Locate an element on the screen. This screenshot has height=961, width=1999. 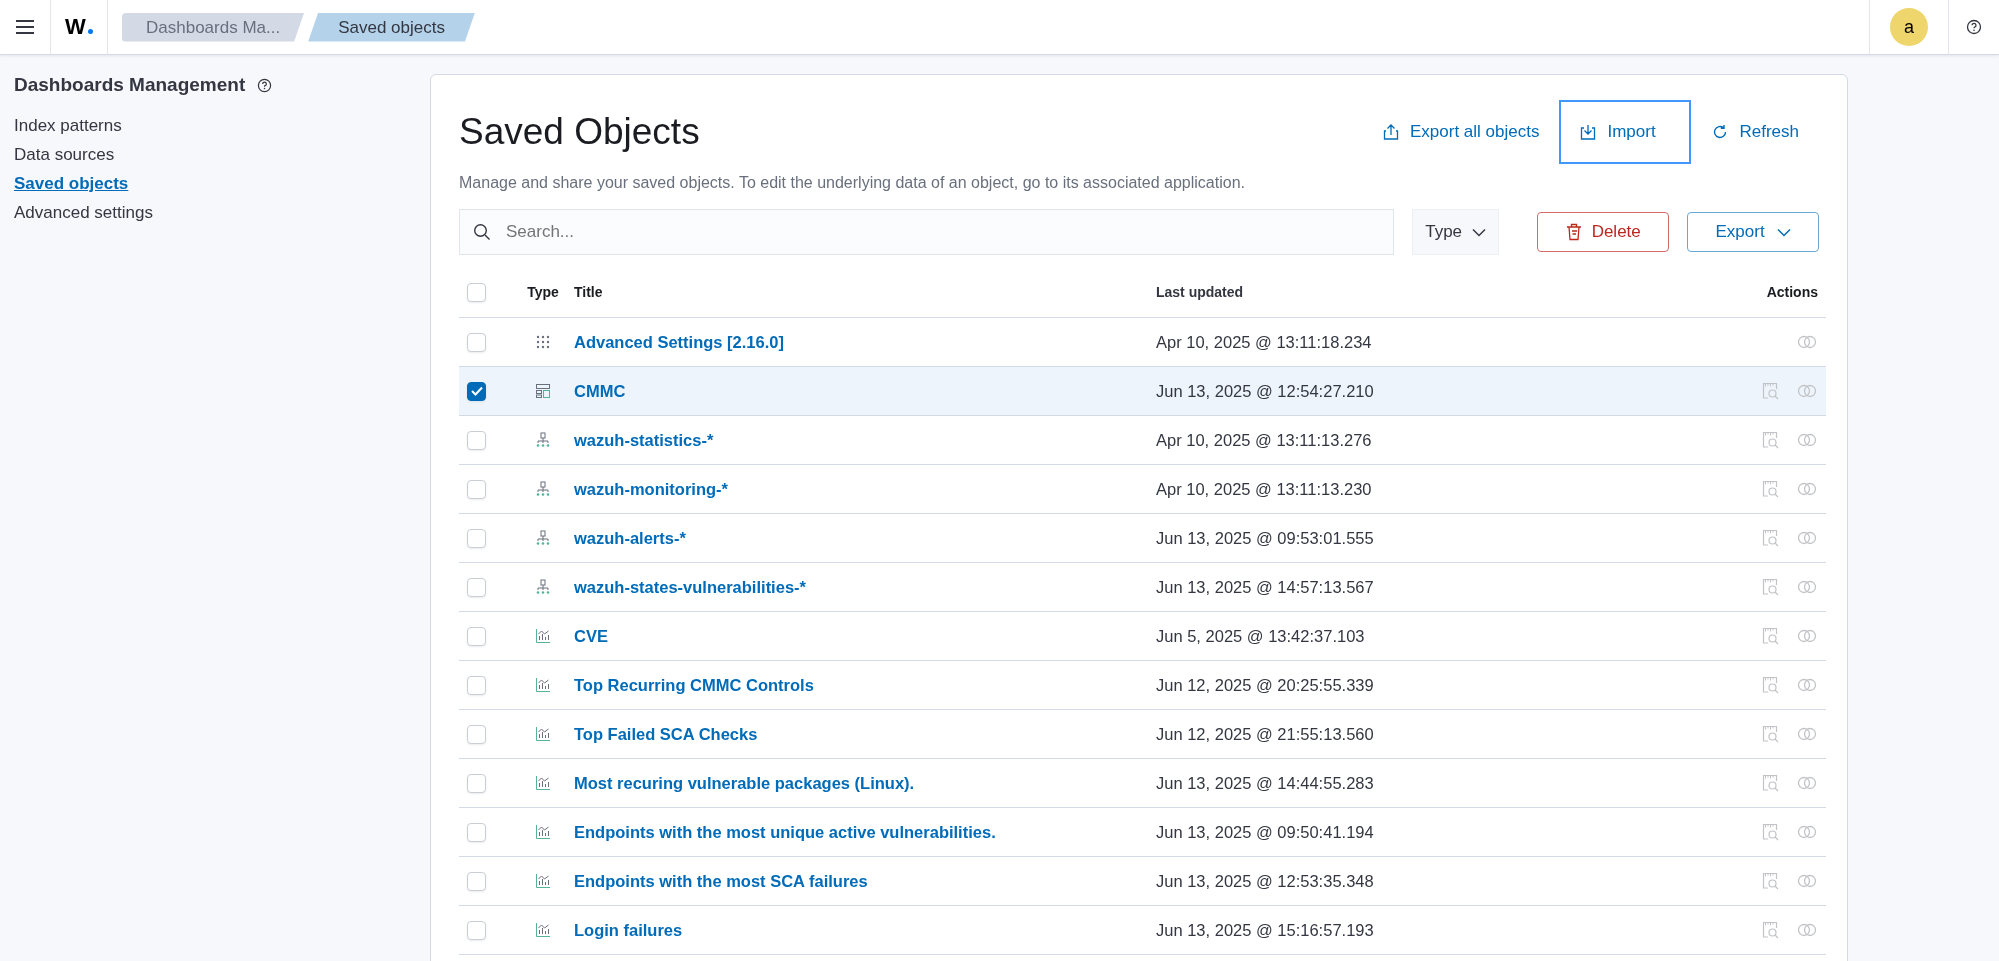
last-updated-text: Jun 12, 2025 @ 21:55:13.560 is located at coordinates (1265, 733).